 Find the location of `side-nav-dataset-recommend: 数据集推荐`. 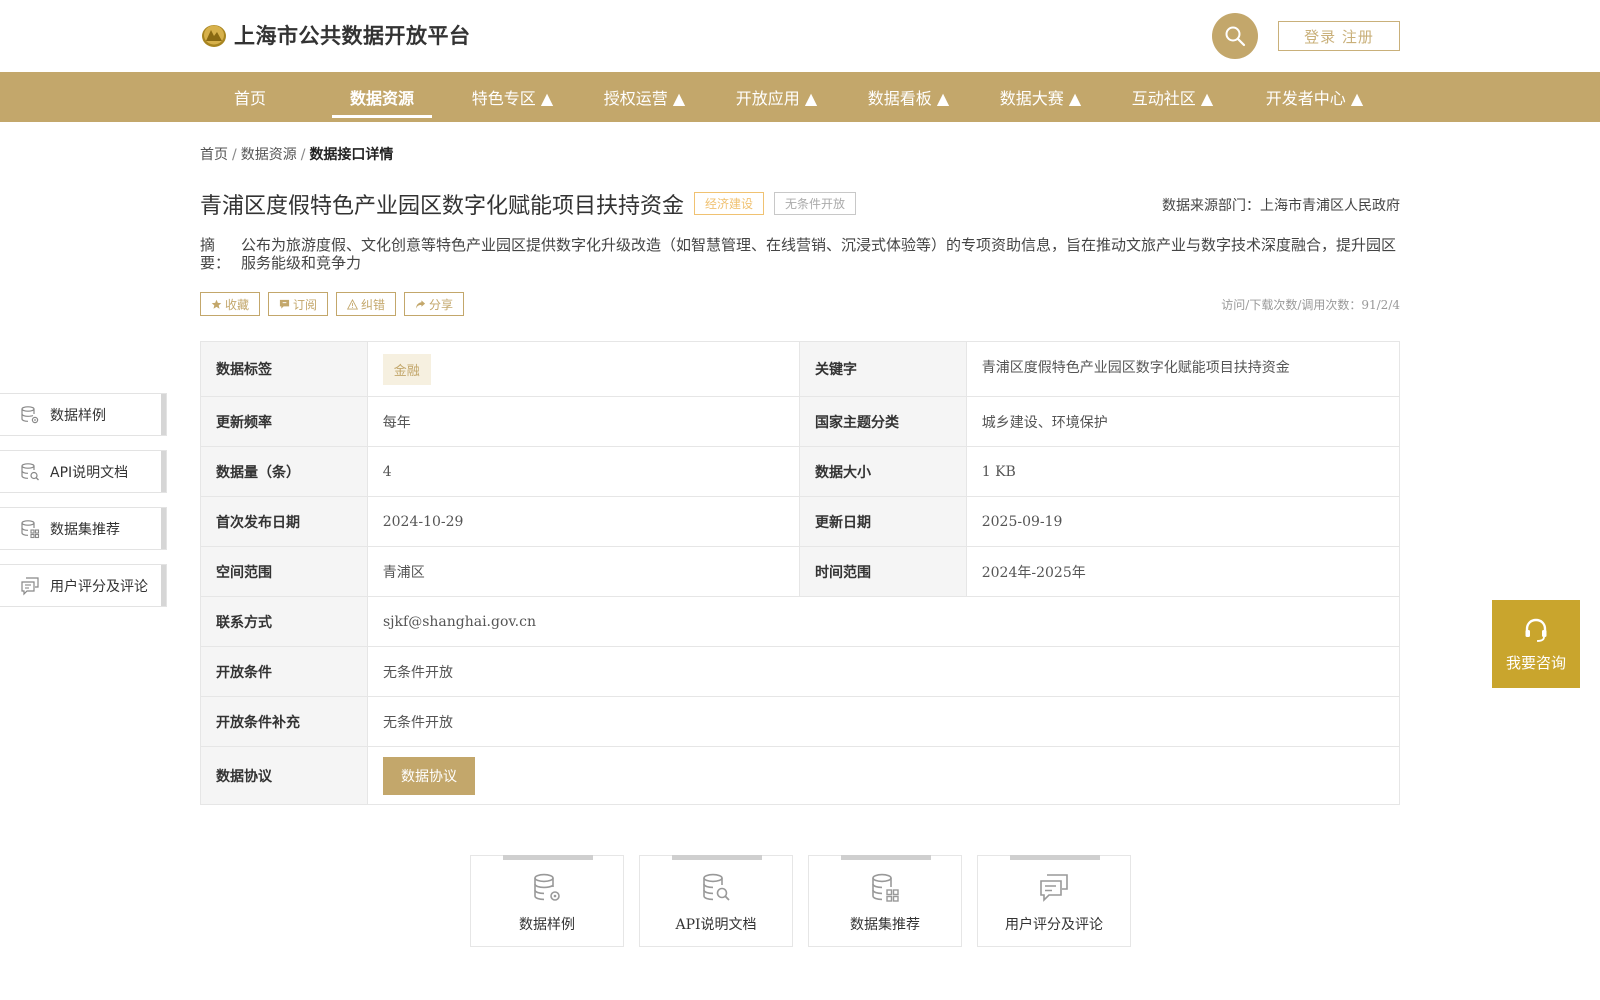

side-nav-dataset-recommend: 数据集推荐 is located at coordinates (83, 528).